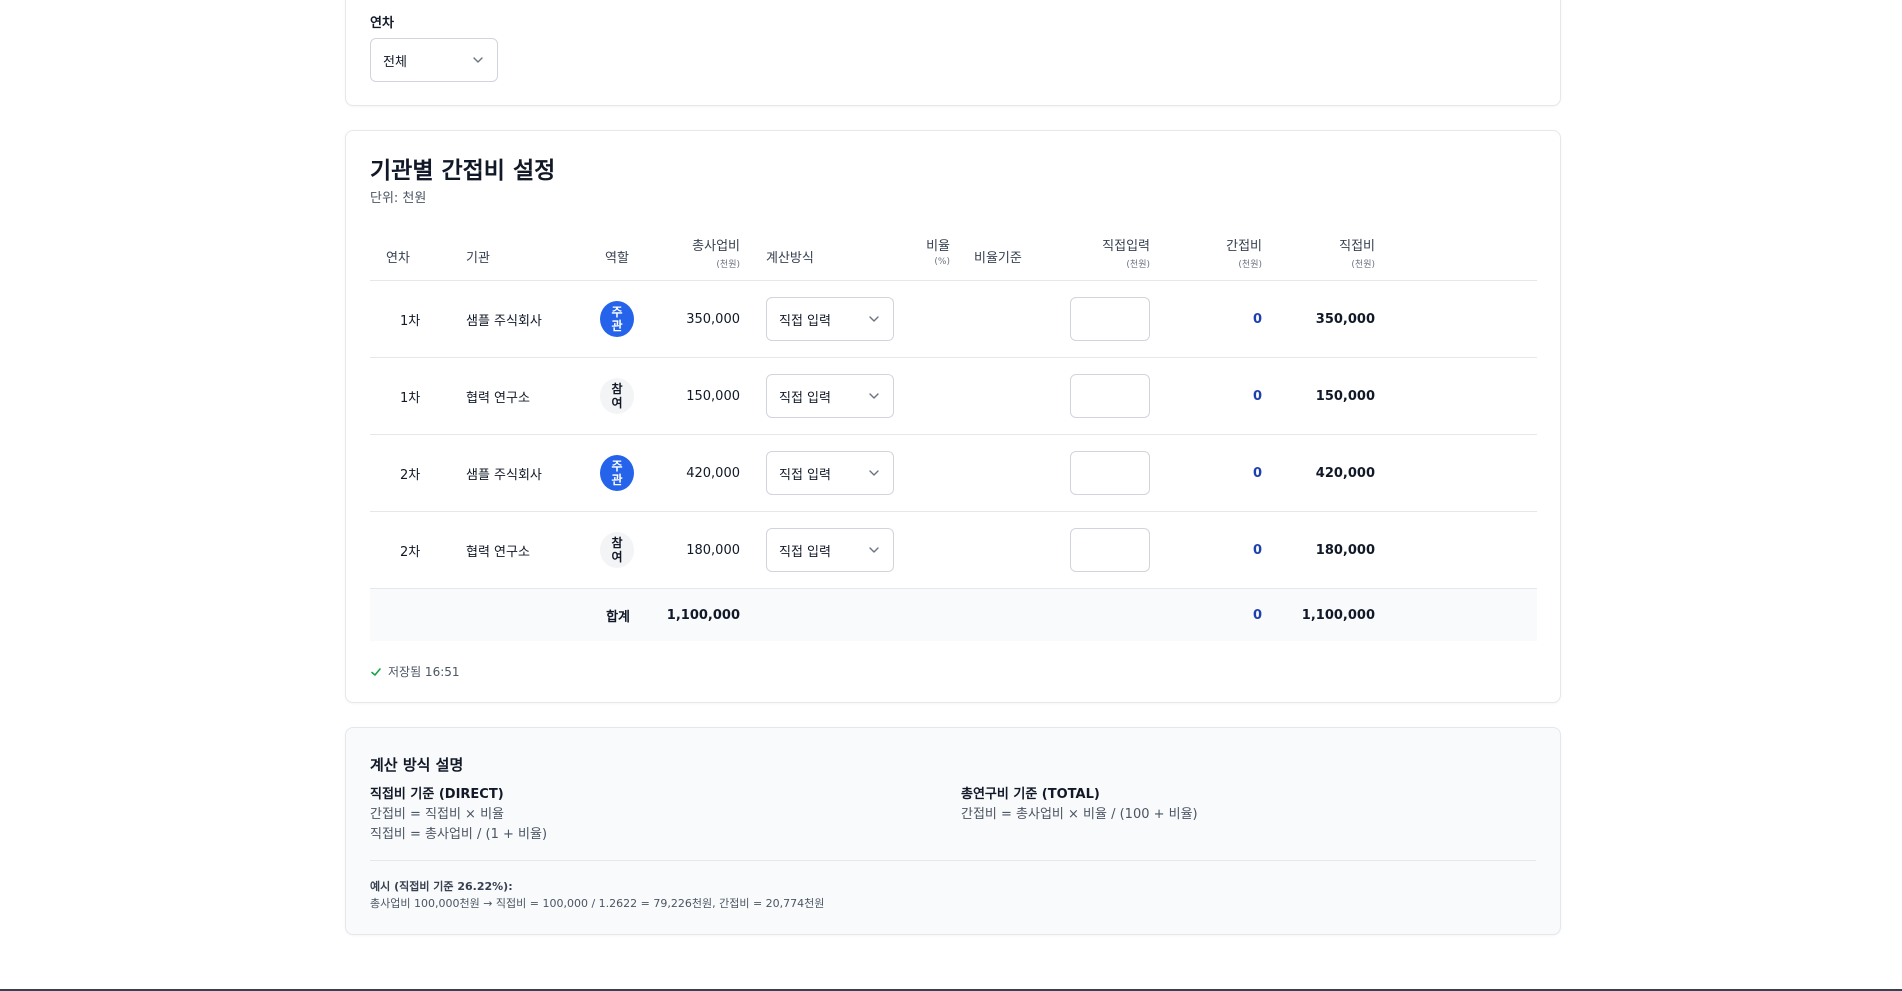 The height and width of the screenshot is (991, 1902). I want to click on header-indirect: 간접비 (천원), so click(1244, 254).